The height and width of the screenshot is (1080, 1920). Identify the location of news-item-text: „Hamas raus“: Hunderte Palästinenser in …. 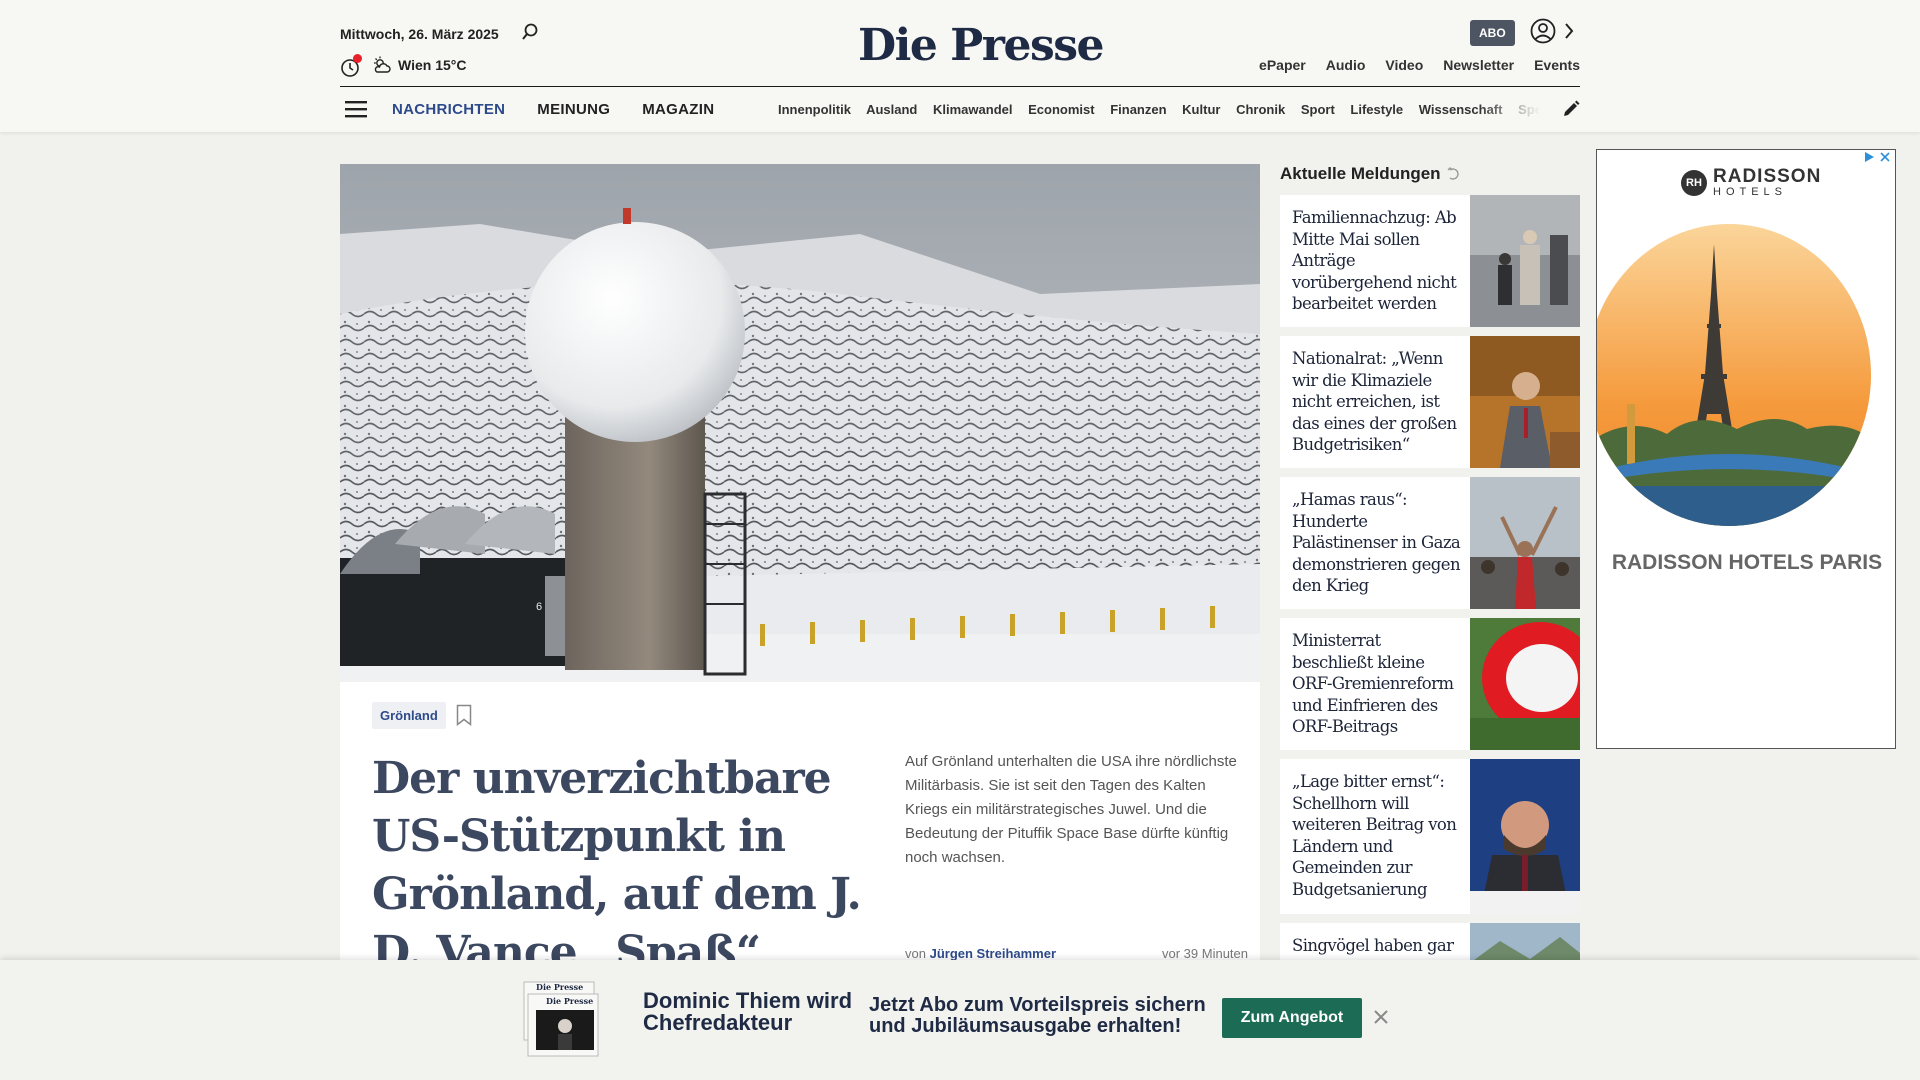
(1376, 542).